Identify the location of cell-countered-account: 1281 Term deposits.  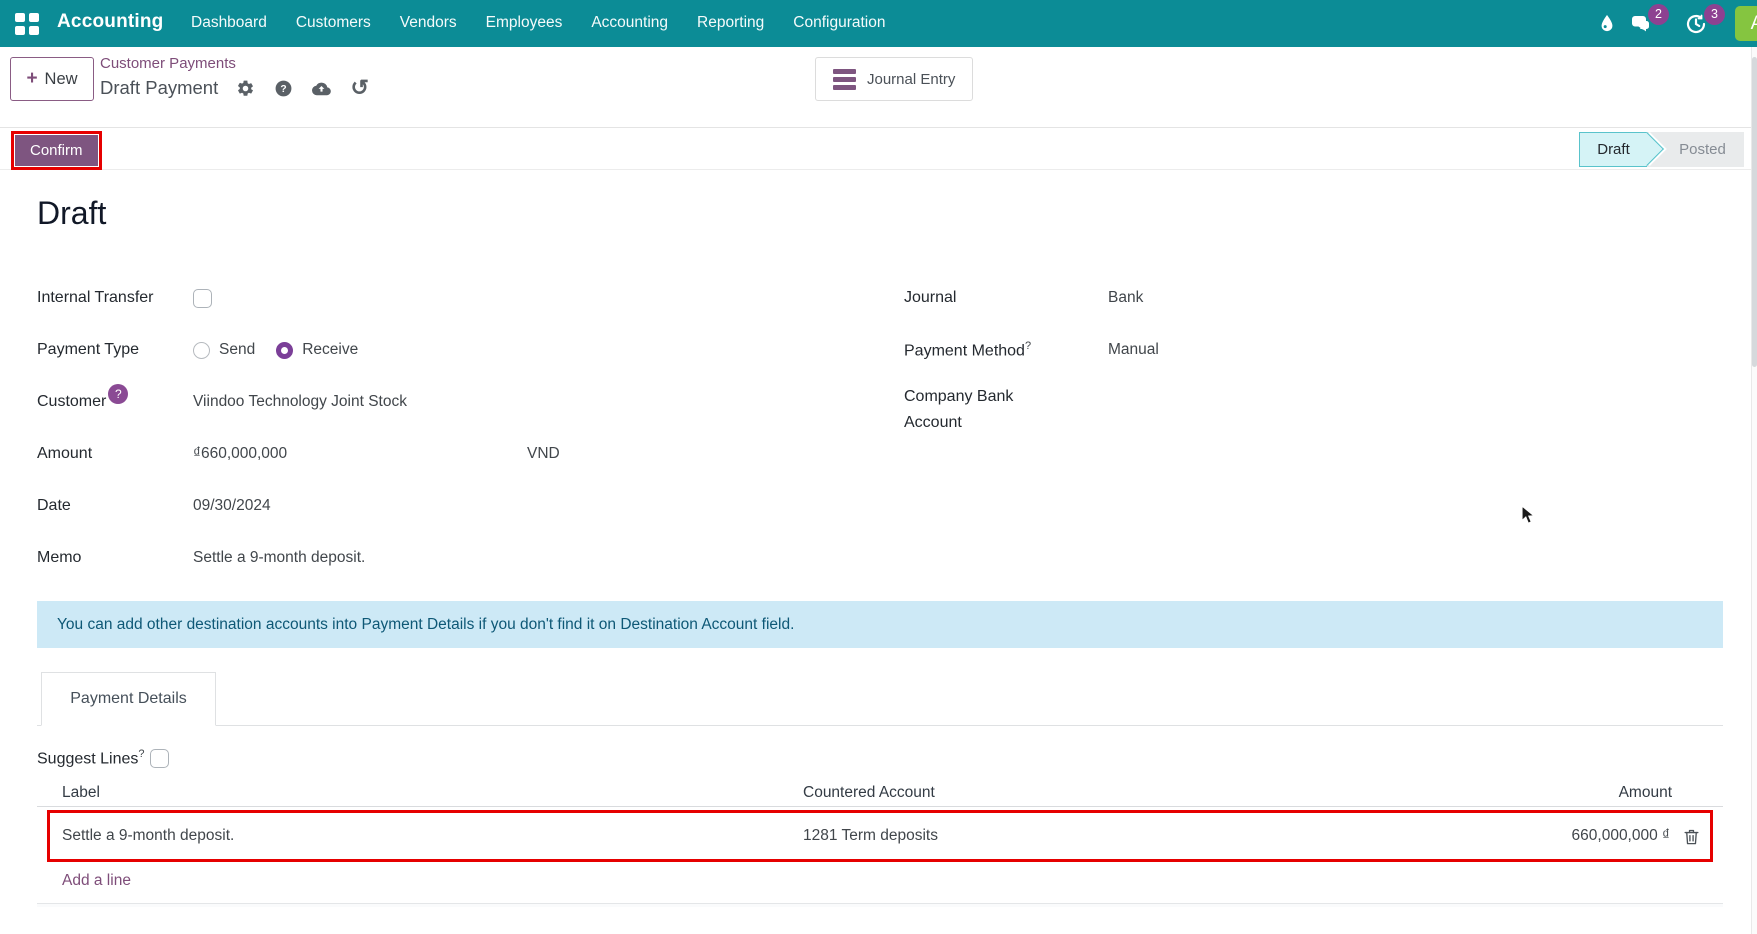
(1107, 836).